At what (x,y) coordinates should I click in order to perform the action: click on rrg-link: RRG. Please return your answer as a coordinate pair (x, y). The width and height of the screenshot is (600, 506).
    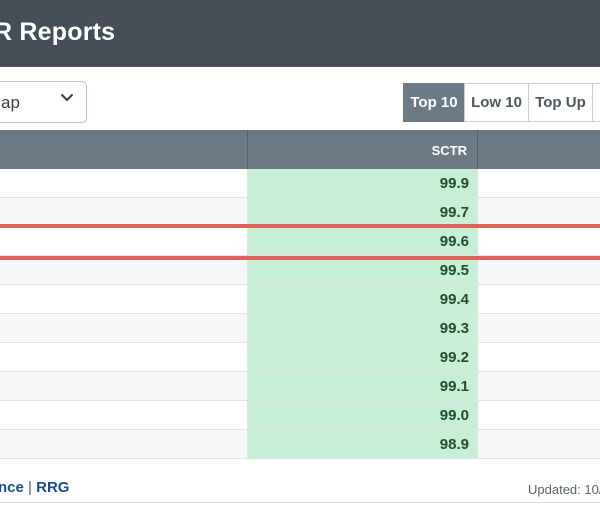
    Looking at the image, I should click on (52, 487).